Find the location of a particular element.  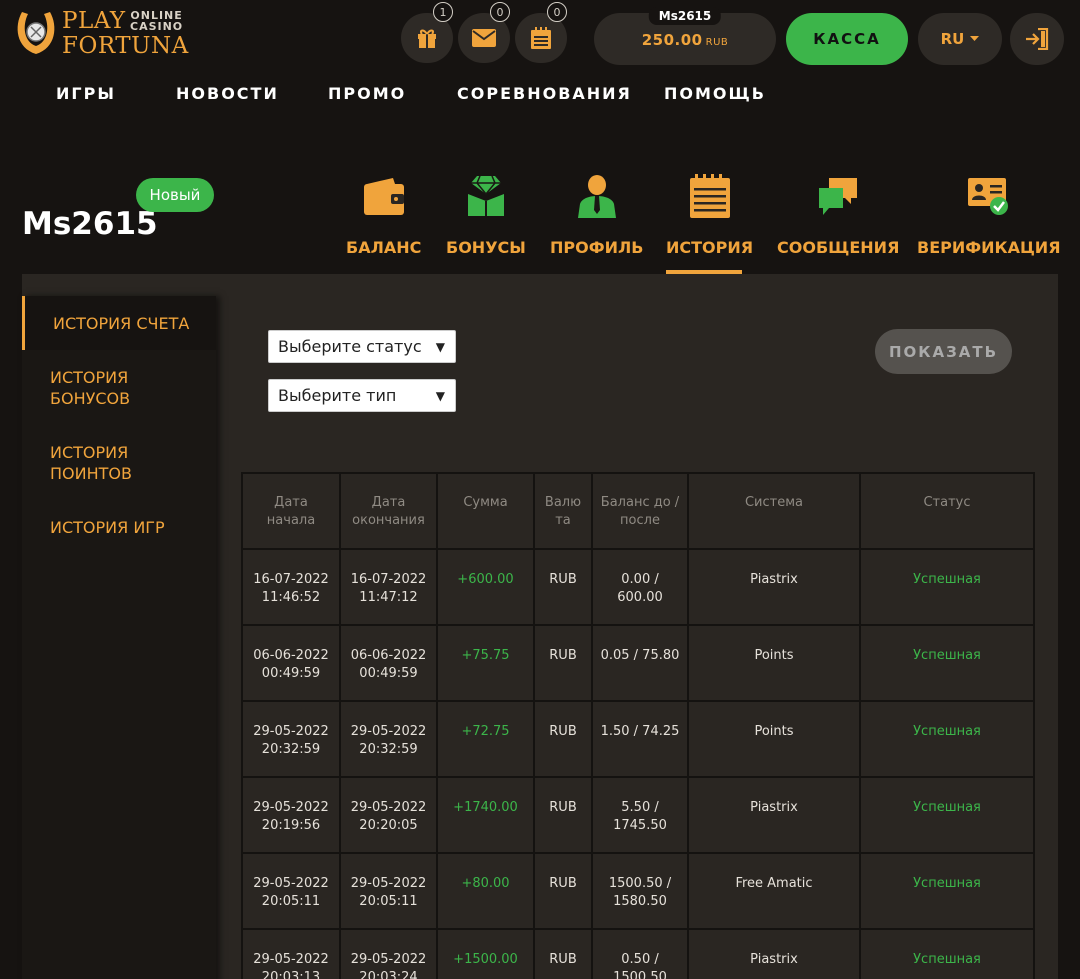

logo-online-text: ONLINE CASINO is located at coordinates (157, 21).